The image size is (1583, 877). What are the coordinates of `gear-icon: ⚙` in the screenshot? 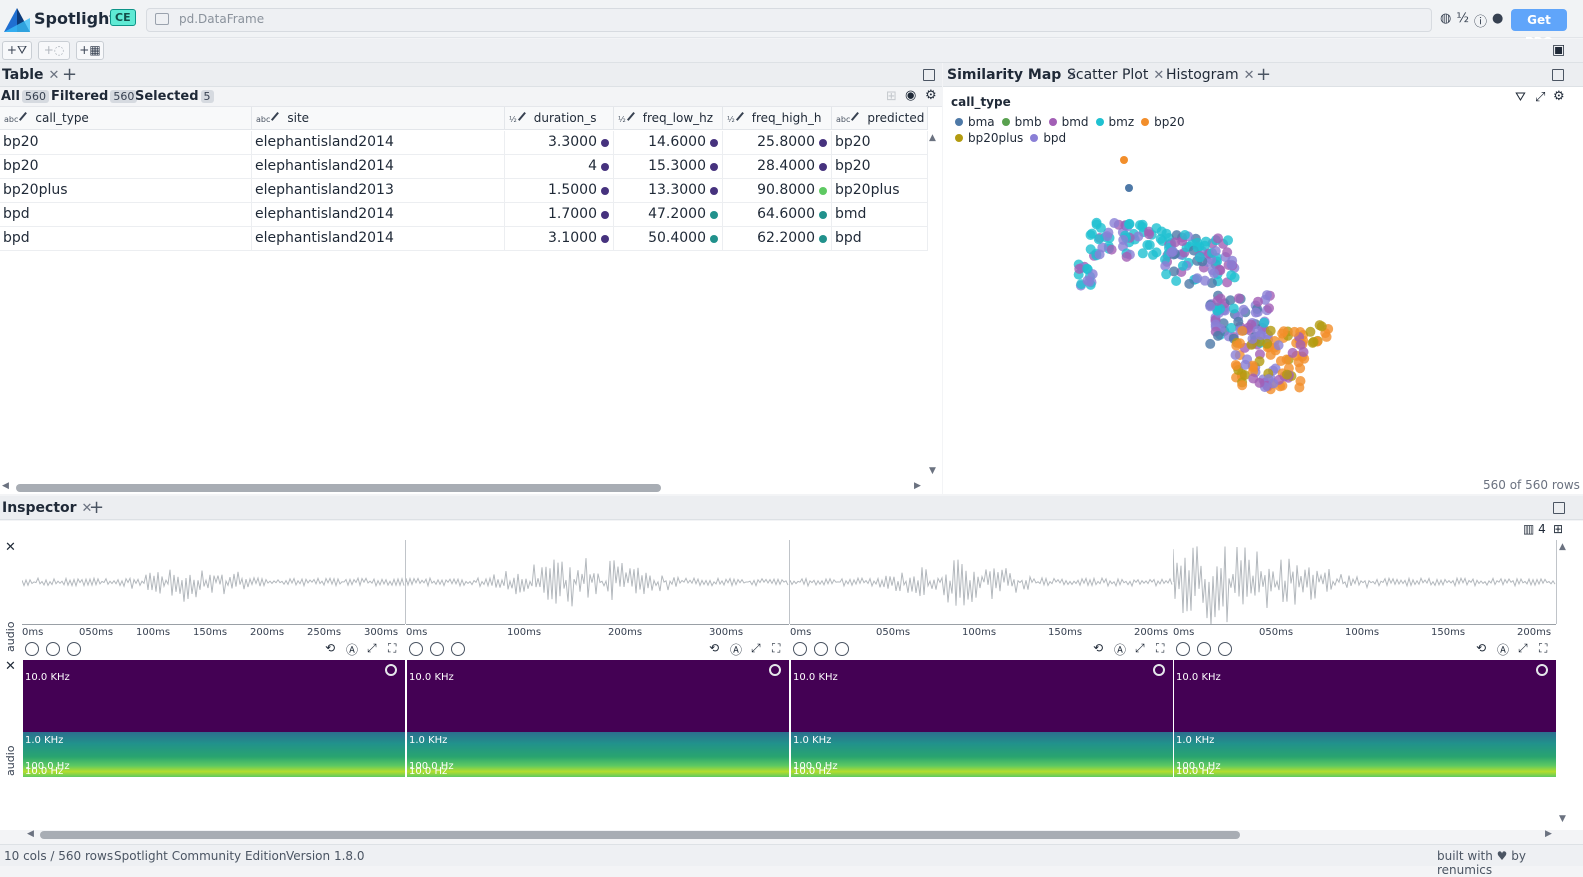 It's located at (931, 95).